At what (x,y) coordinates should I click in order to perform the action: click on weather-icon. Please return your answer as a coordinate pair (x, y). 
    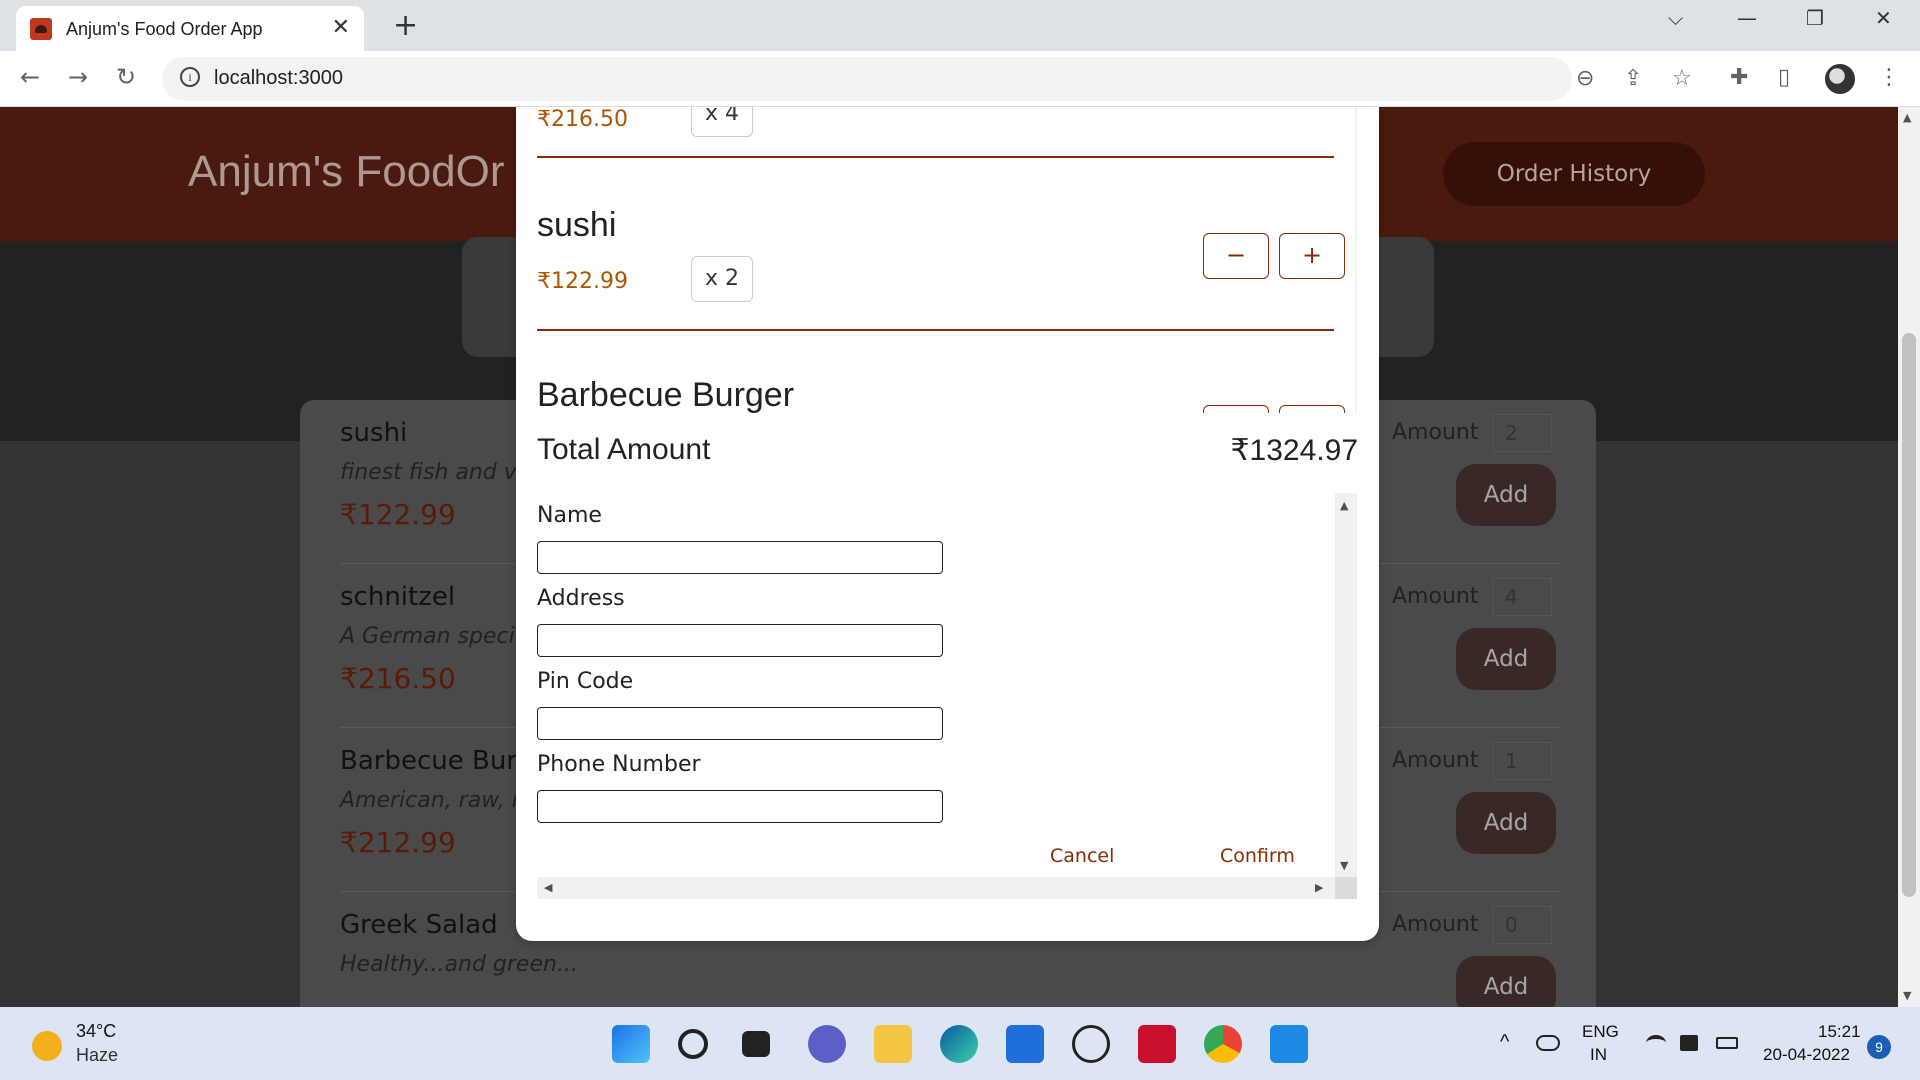
    Looking at the image, I should click on (47, 1046).